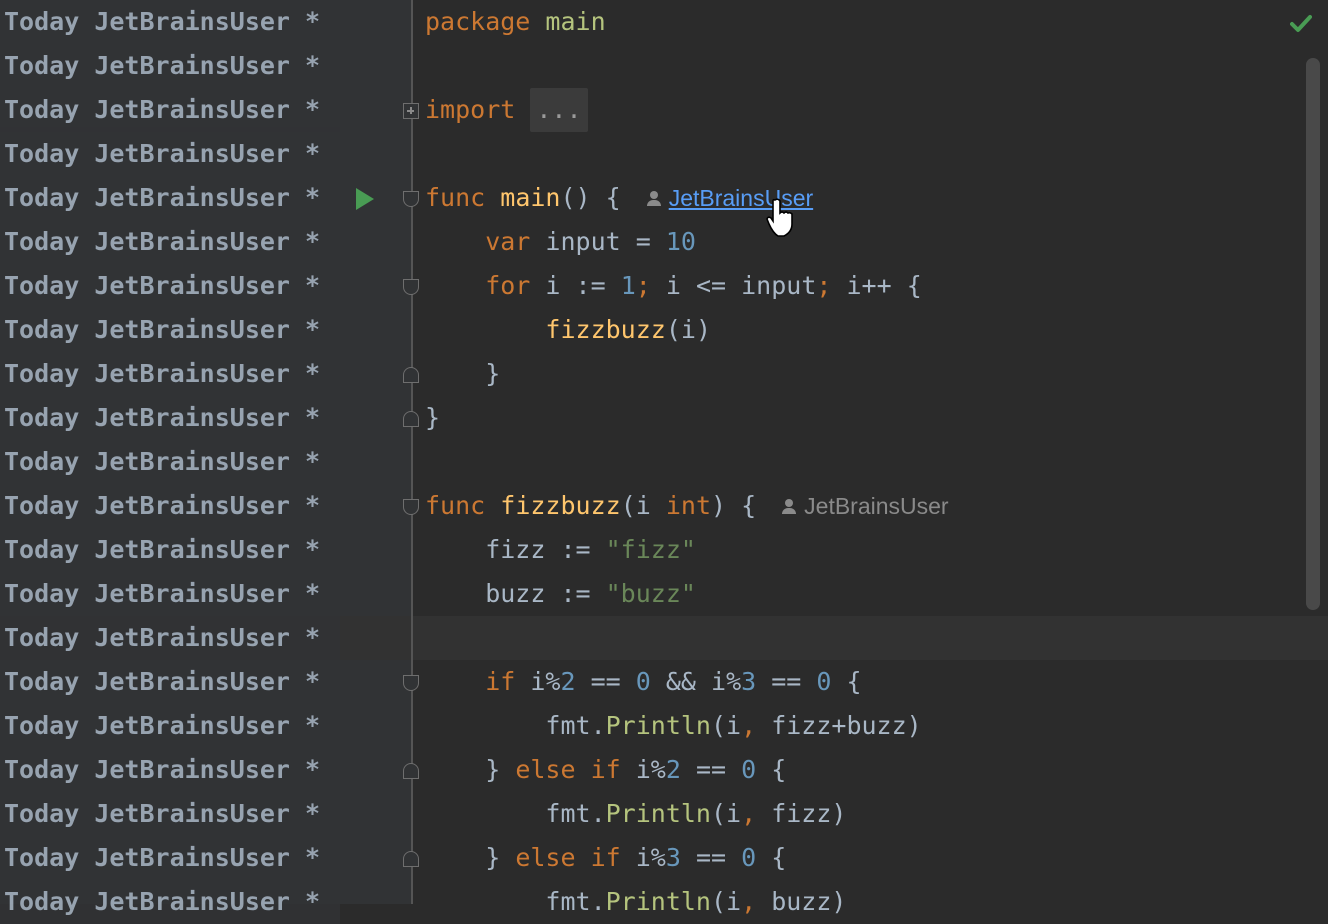  What do you see at coordinates (664, 22) in the screenshot?
I see `code-line: Today JetBrainsUser * package main` at bounding box center [664, 22].